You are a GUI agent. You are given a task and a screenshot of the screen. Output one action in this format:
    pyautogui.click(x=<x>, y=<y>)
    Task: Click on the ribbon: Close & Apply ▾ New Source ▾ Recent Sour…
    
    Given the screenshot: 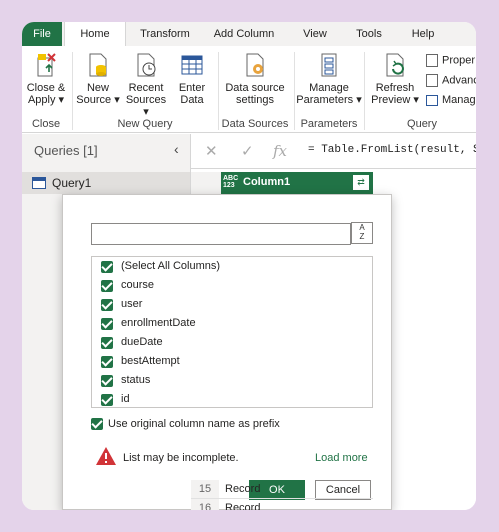 What is the action you would take?
    pyautogui.click(x=249, y=89)
    